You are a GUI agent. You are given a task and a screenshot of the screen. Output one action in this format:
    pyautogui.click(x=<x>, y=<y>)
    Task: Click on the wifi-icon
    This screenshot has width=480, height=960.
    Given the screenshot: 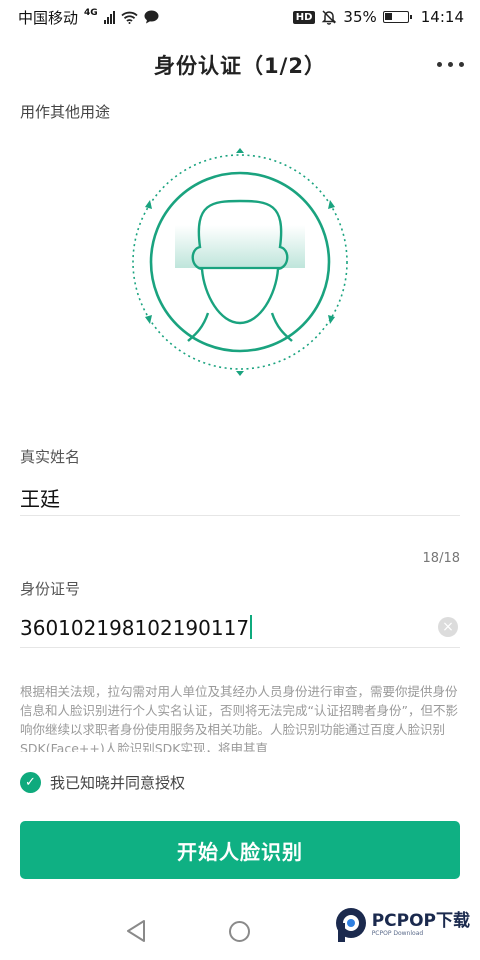 What is the action you would take?
    pyautogui.click(x=129, y=17)
    